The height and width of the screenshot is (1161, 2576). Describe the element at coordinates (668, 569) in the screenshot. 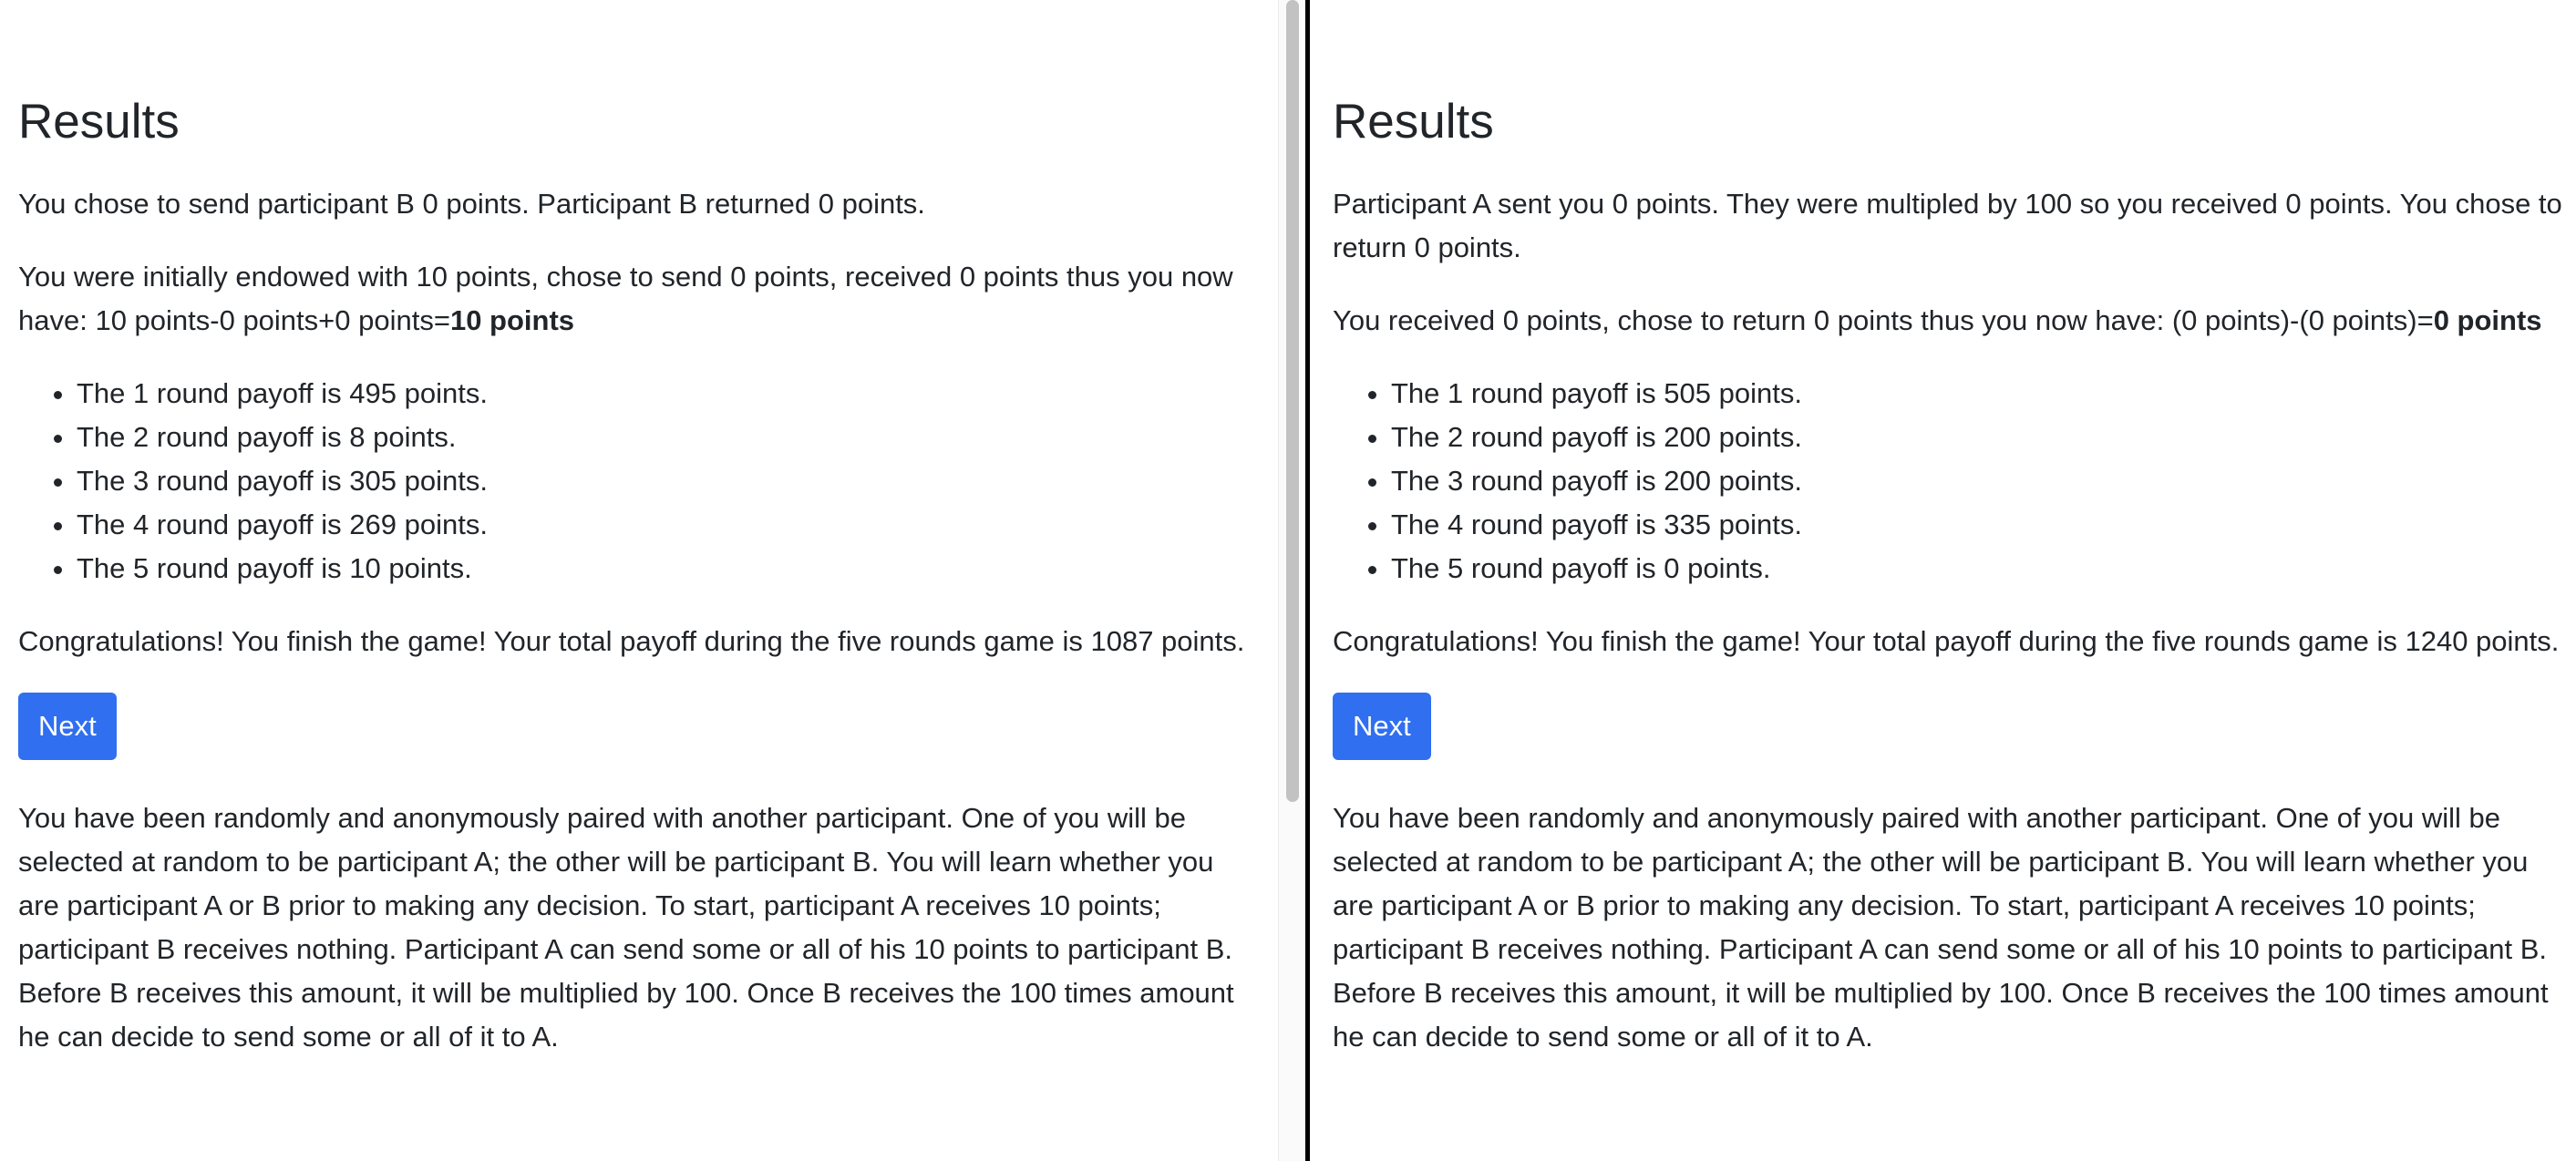

I see `round-payoff-item: The 5 round payoff is 10 points.` at that location.